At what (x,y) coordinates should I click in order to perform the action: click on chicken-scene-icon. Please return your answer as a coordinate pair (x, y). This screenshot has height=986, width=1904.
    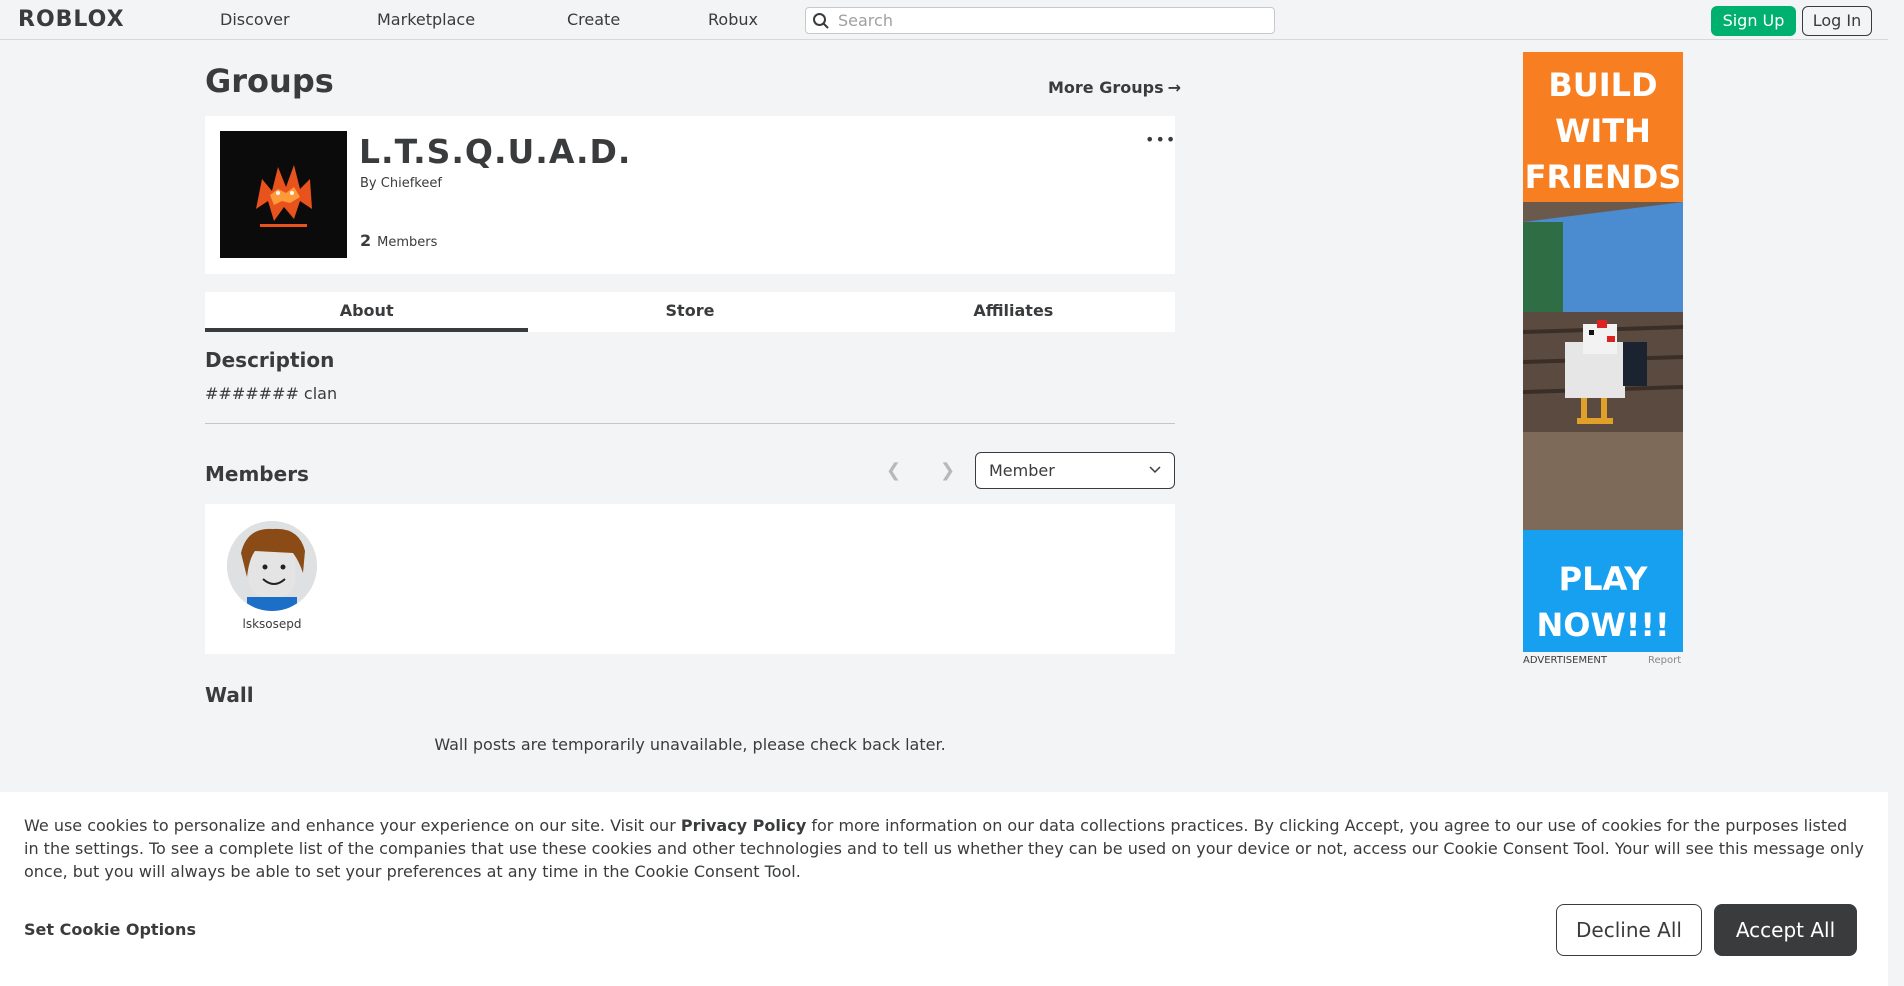
    Looking at the image, I should click on (1603, 367).